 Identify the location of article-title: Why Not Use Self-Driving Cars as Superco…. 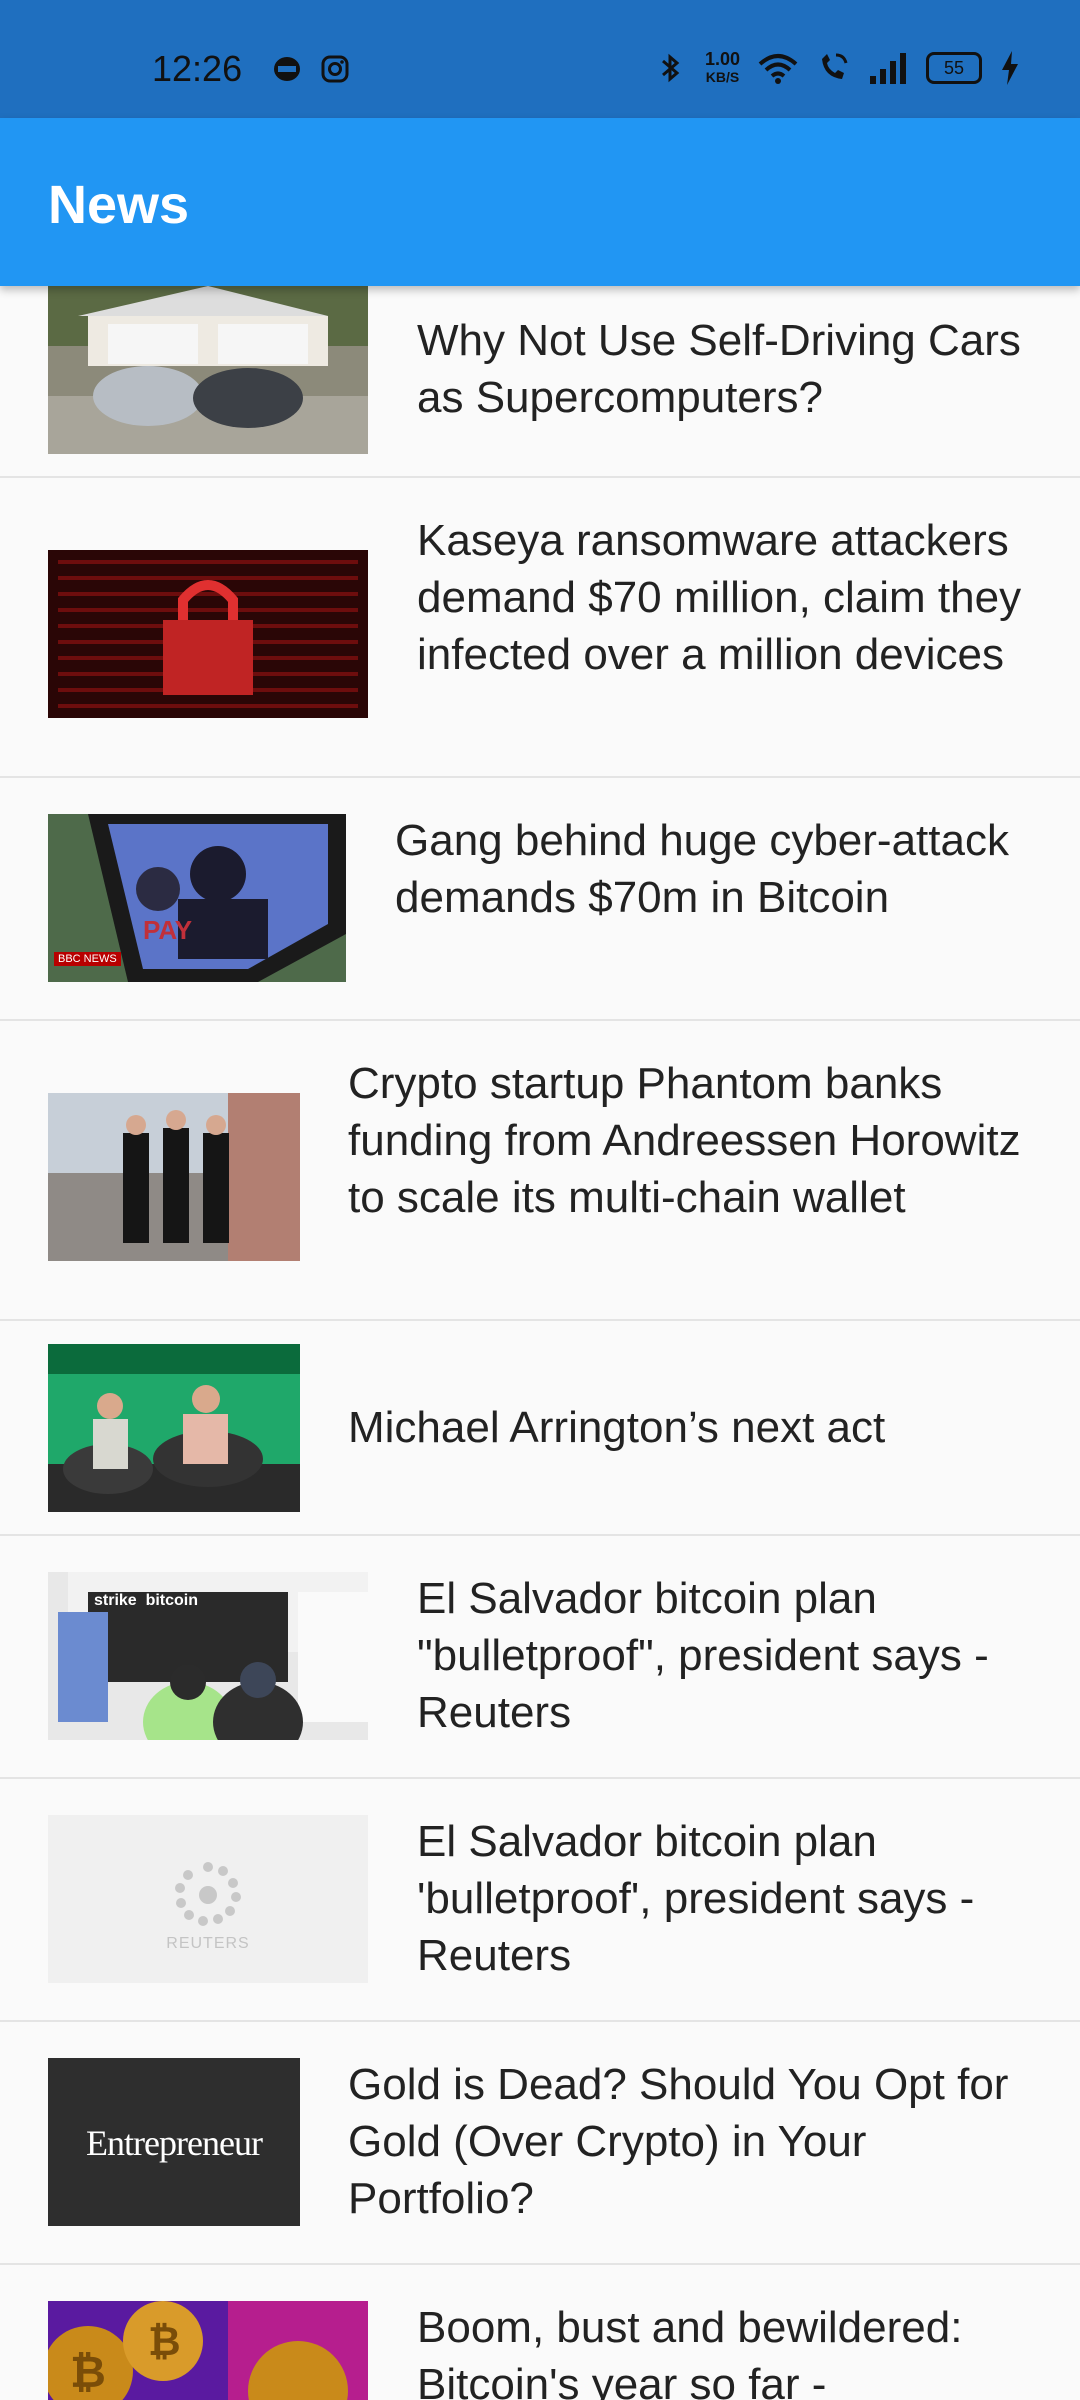
(719, 369).